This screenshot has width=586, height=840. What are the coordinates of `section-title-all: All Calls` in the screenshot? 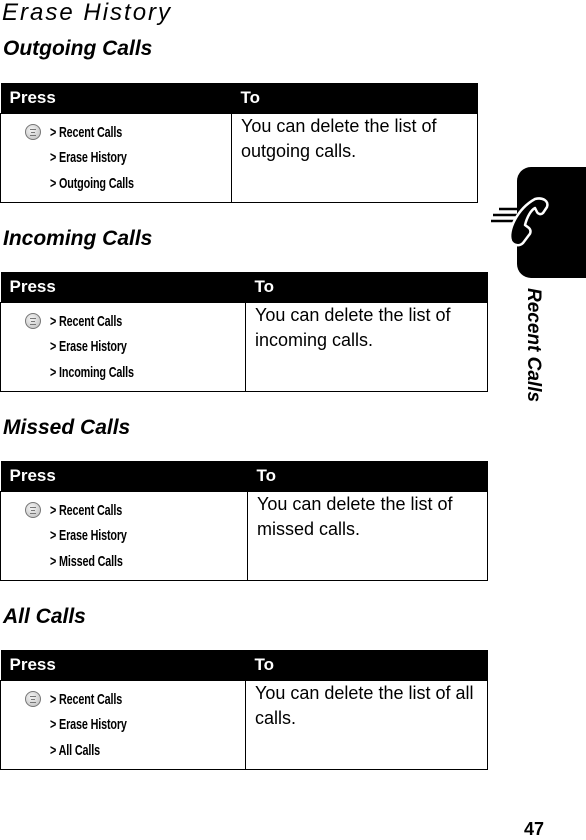 It's located at (44, 616).